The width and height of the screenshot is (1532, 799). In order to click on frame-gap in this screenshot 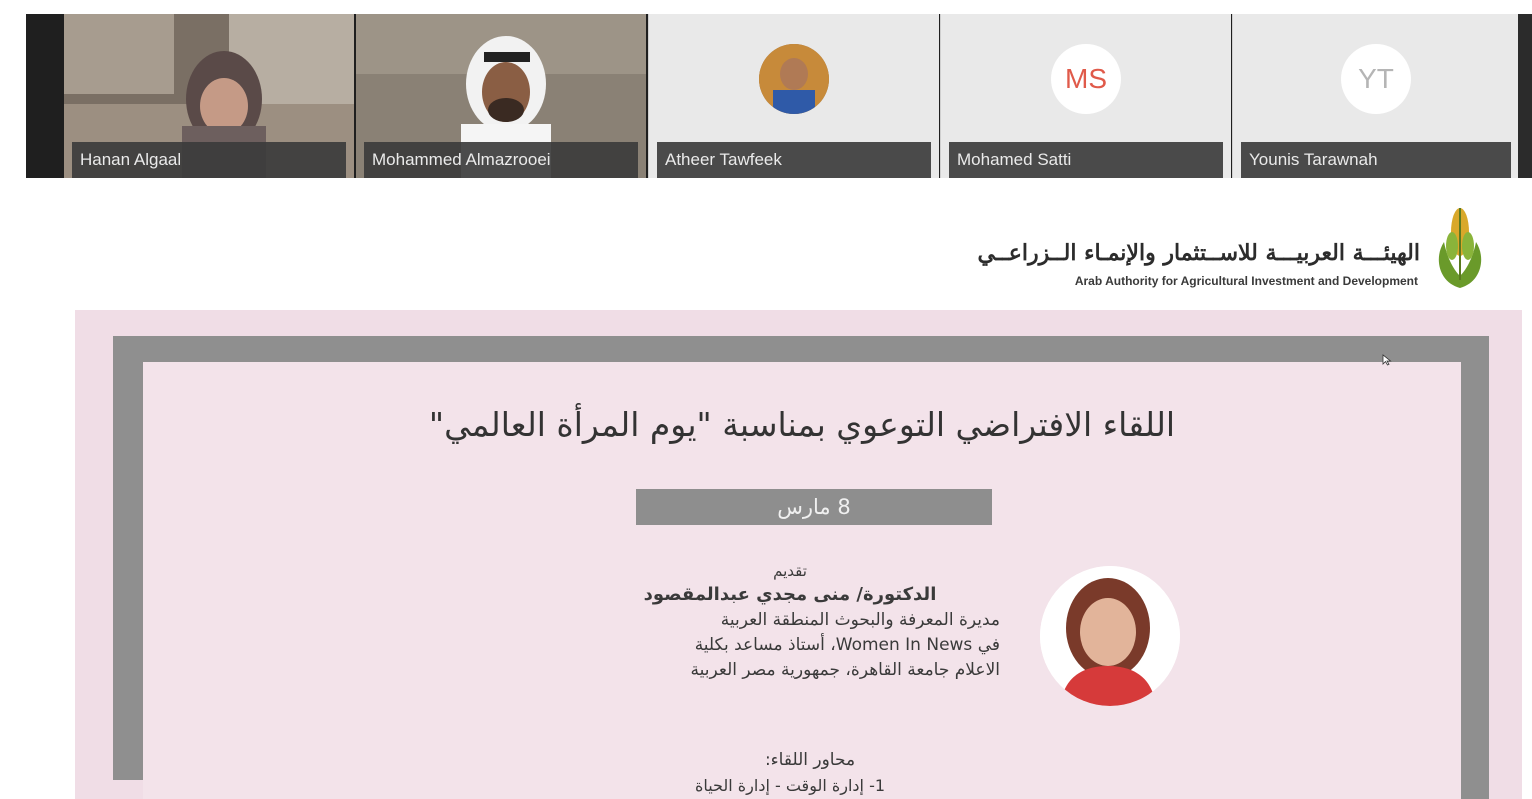, I will do `click(128, 789)`.